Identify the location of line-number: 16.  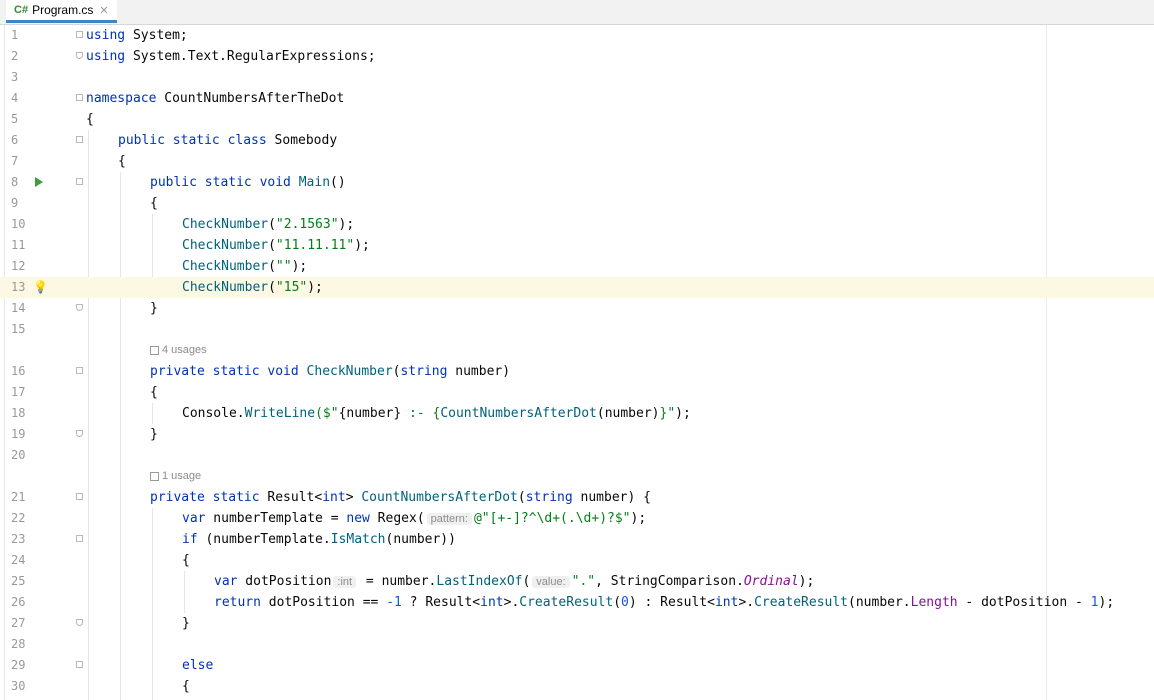
(18, 371).